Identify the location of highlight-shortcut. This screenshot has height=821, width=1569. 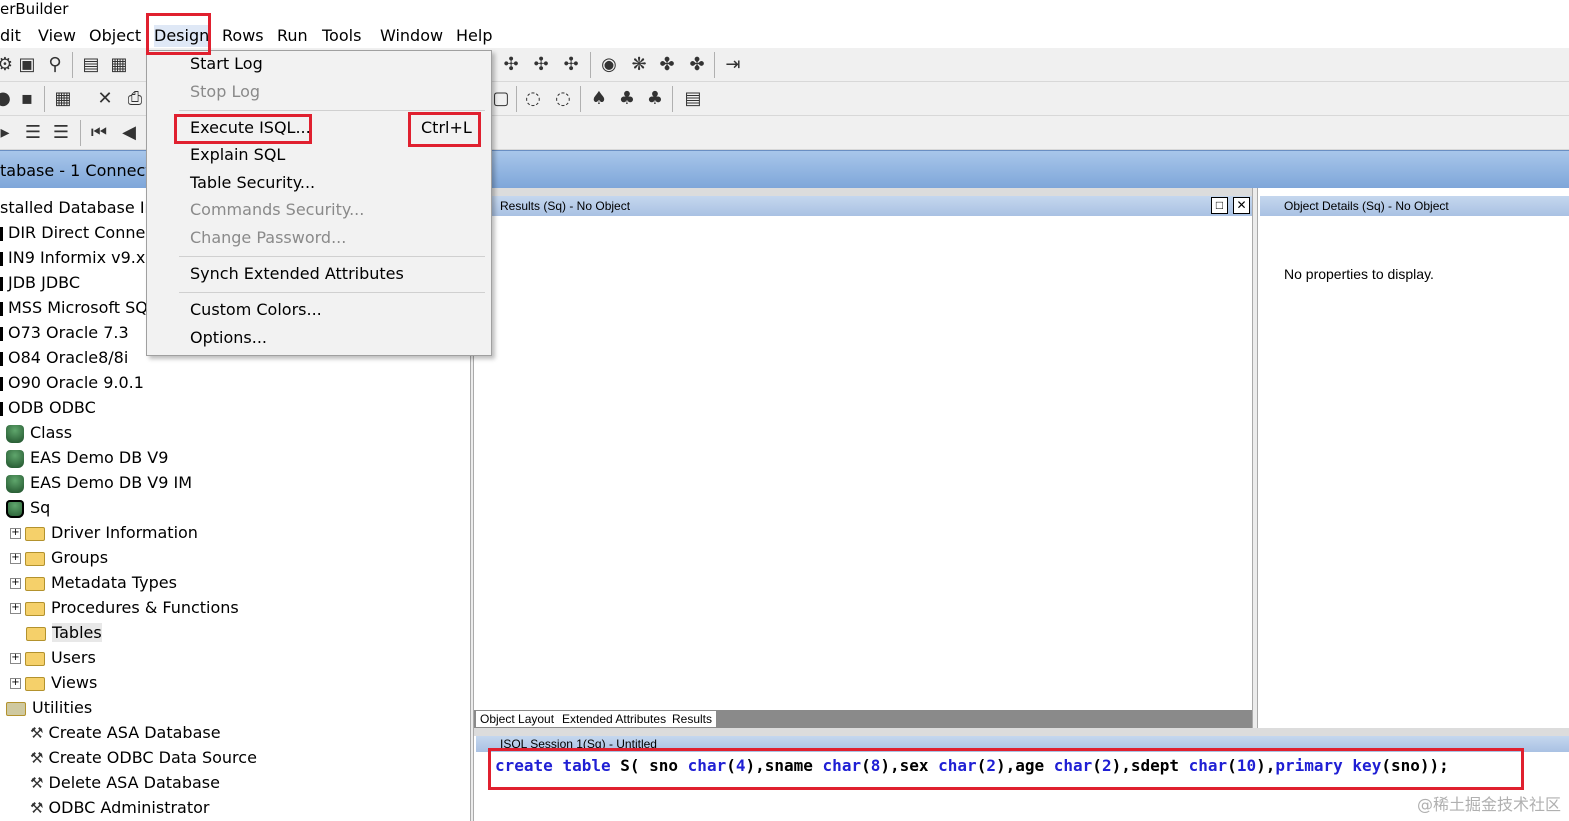
(444, 129).